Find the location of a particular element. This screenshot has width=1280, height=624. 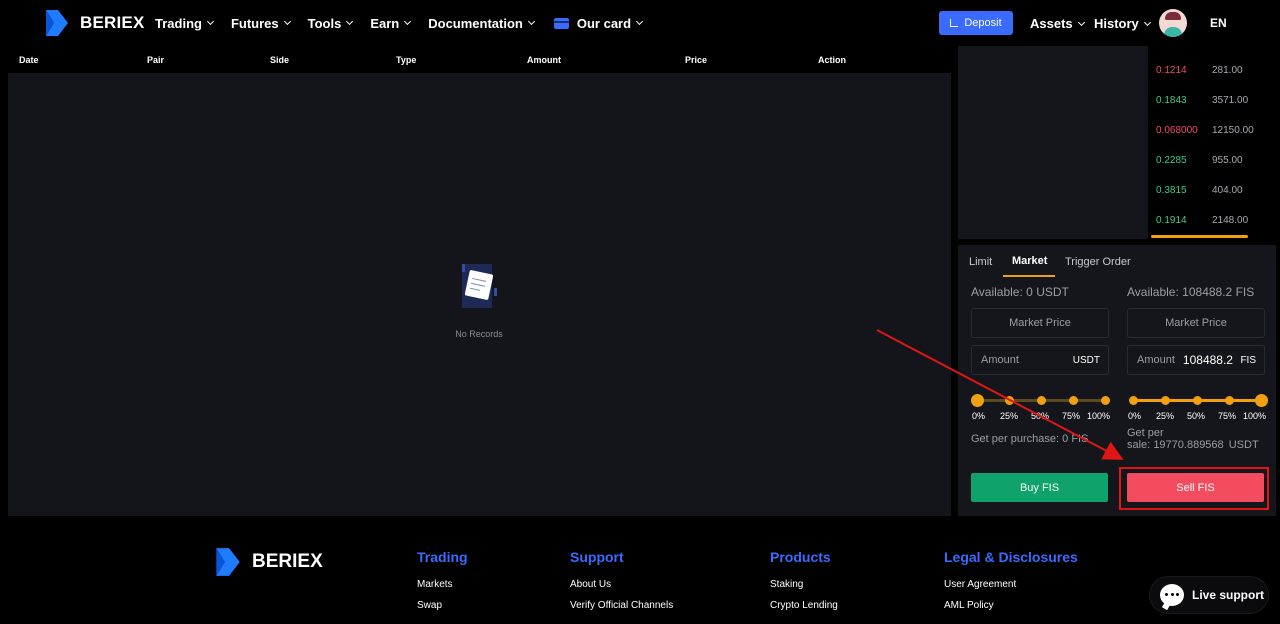

col-pair: Pair is located at coordinates (156, 60).